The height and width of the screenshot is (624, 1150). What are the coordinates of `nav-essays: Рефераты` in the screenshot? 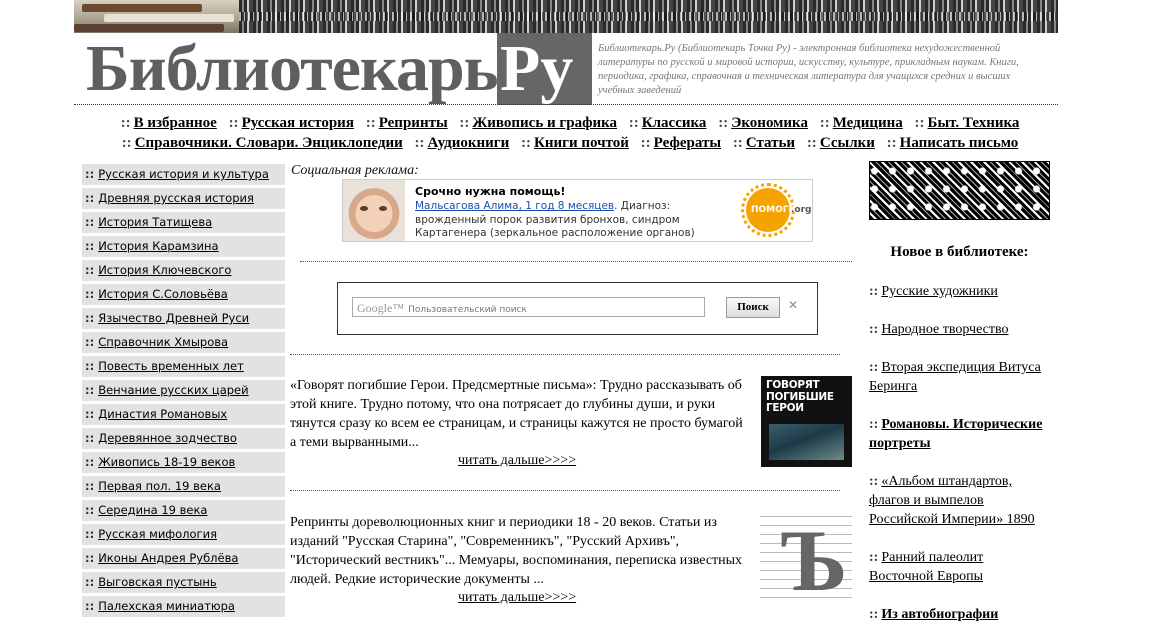 It's located at (687, 143).